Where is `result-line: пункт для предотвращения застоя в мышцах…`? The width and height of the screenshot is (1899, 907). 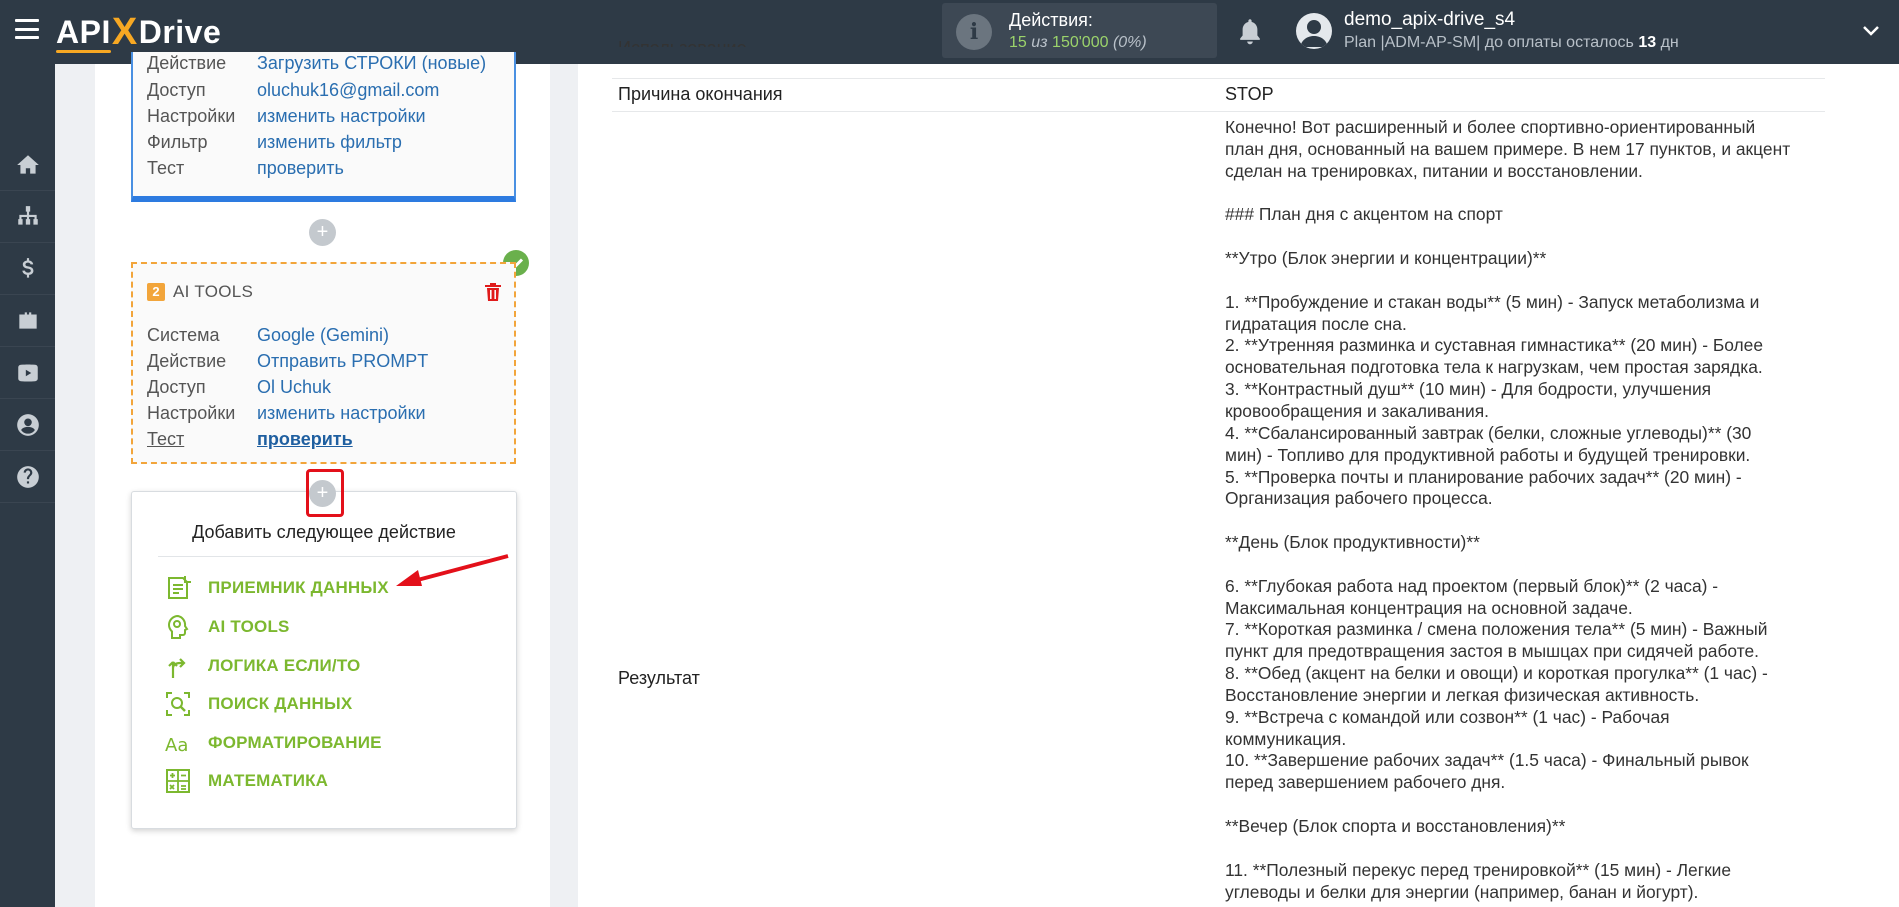 result-line: пункт для предотвращения застоя в мышцах… is located at coordinates (1492, 651).